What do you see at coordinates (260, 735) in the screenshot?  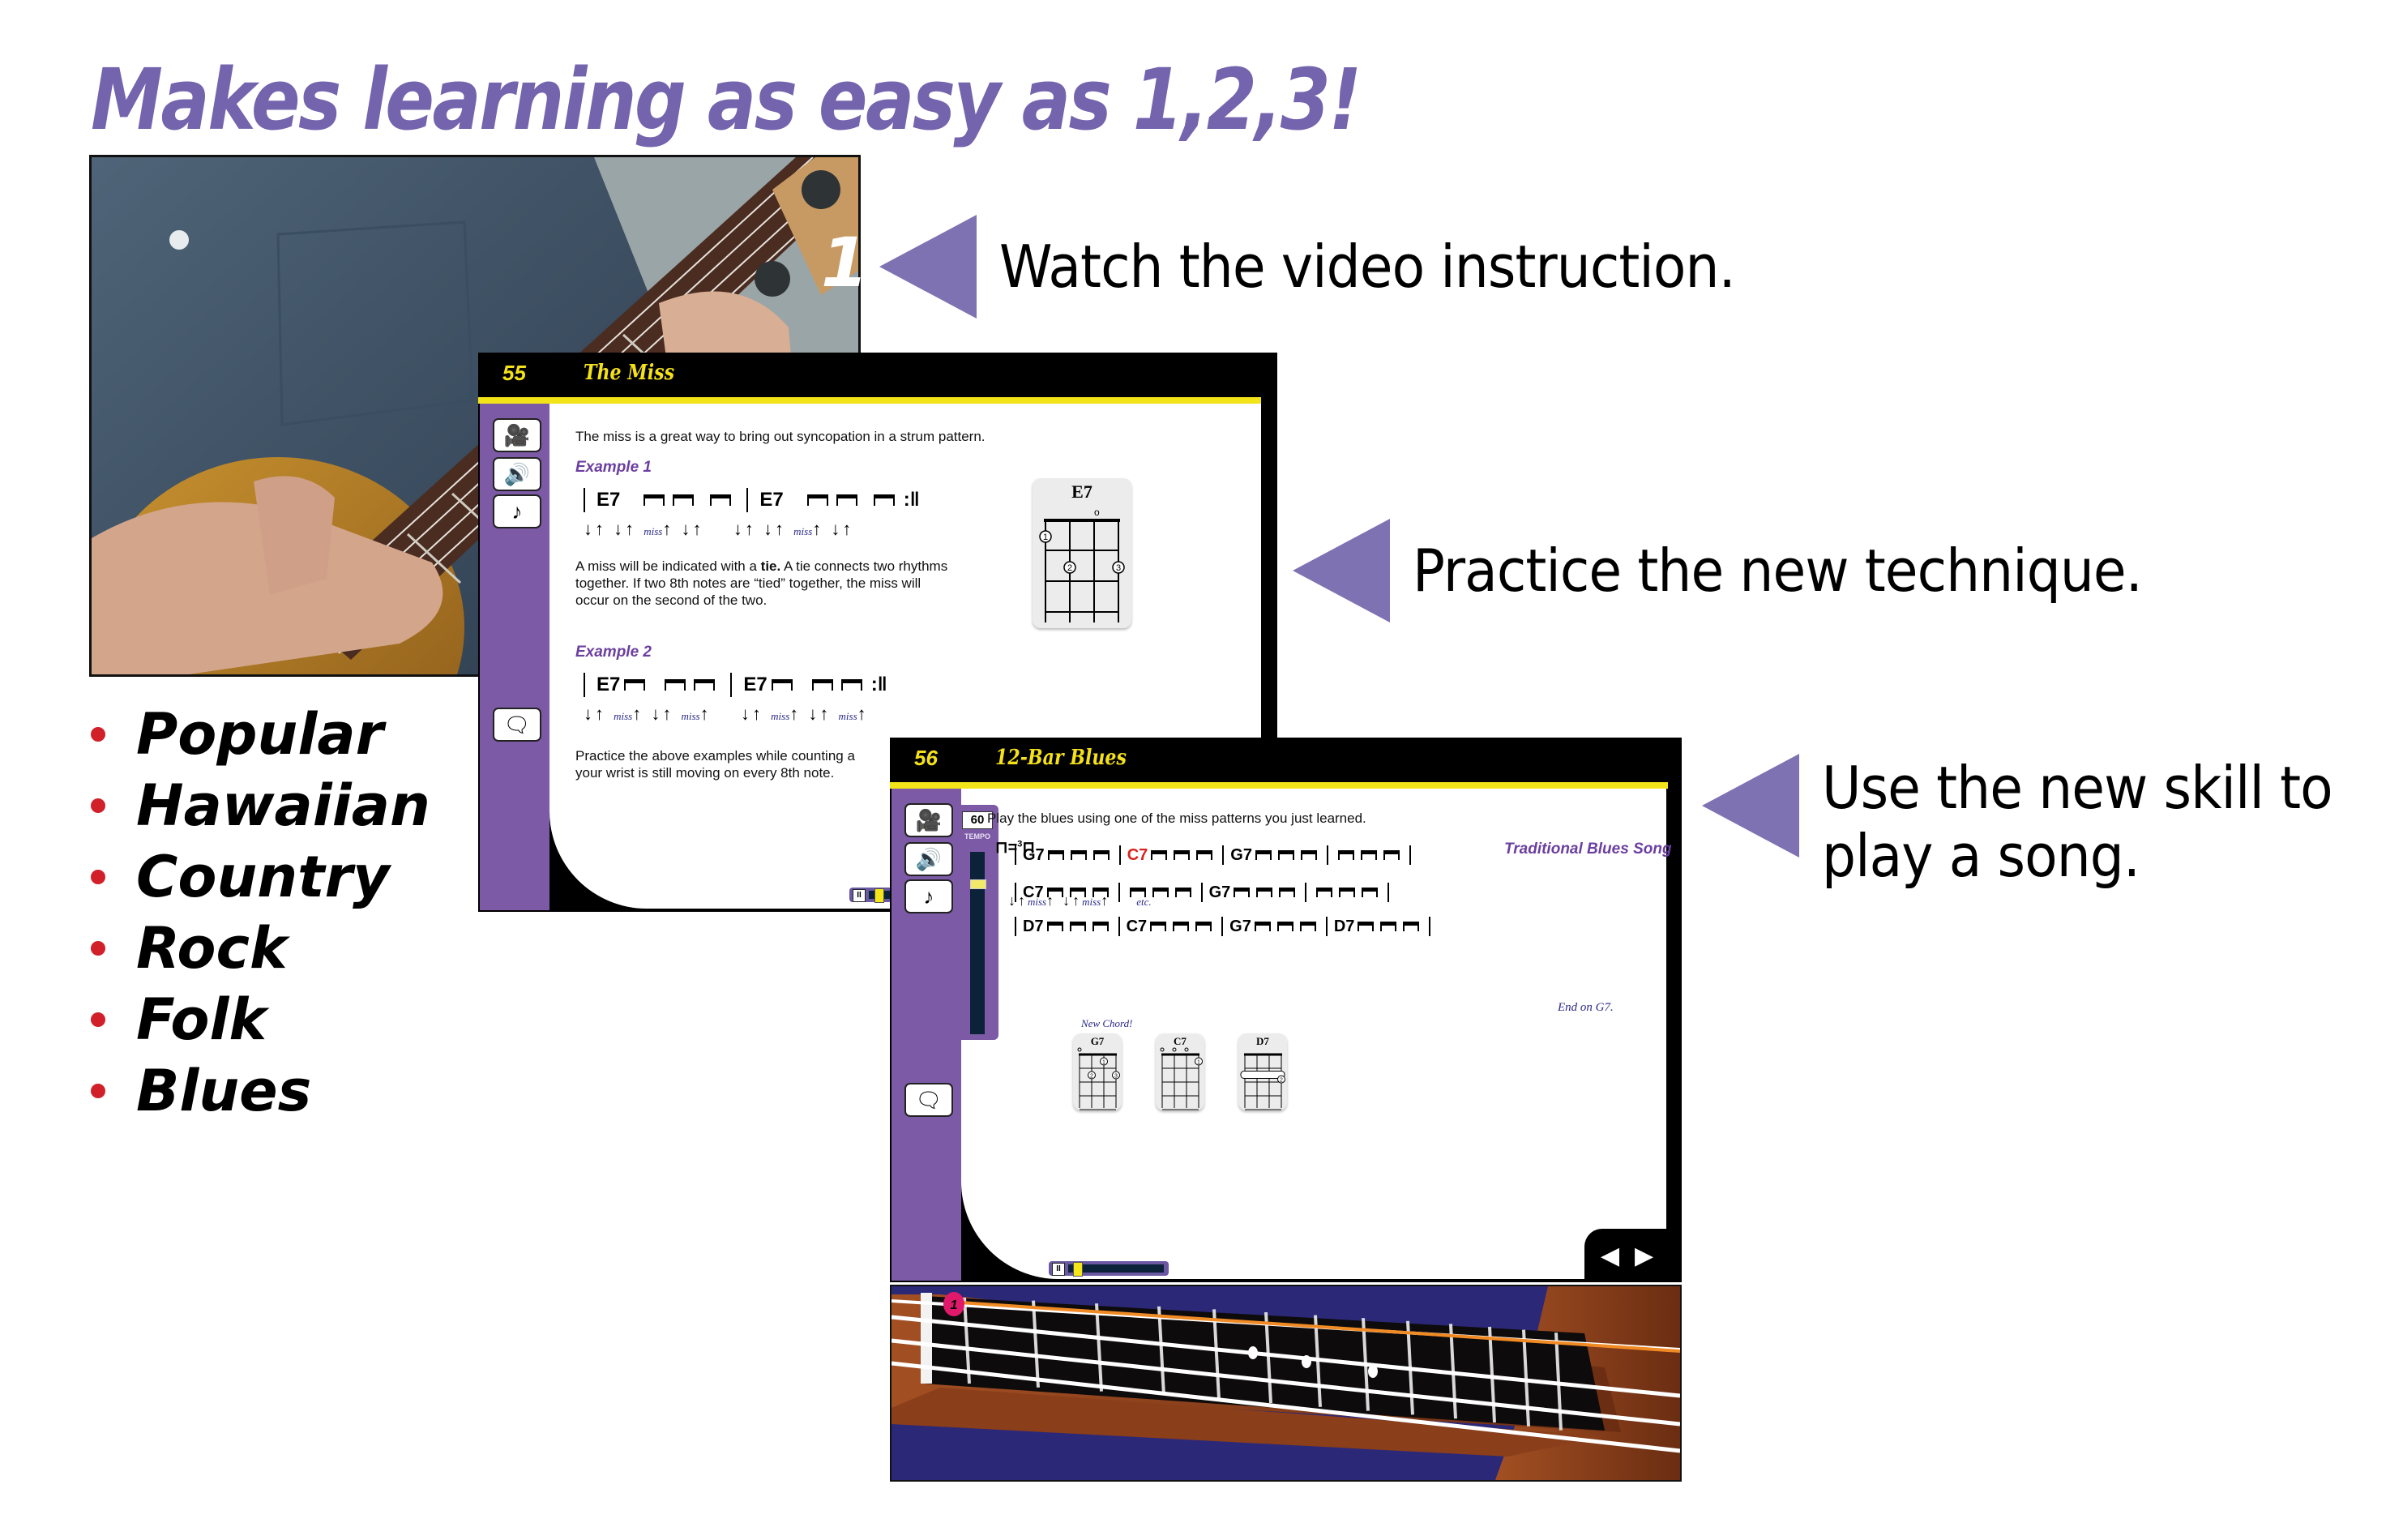 I see `genre-item: Popular` at bounding box center [260, 735].